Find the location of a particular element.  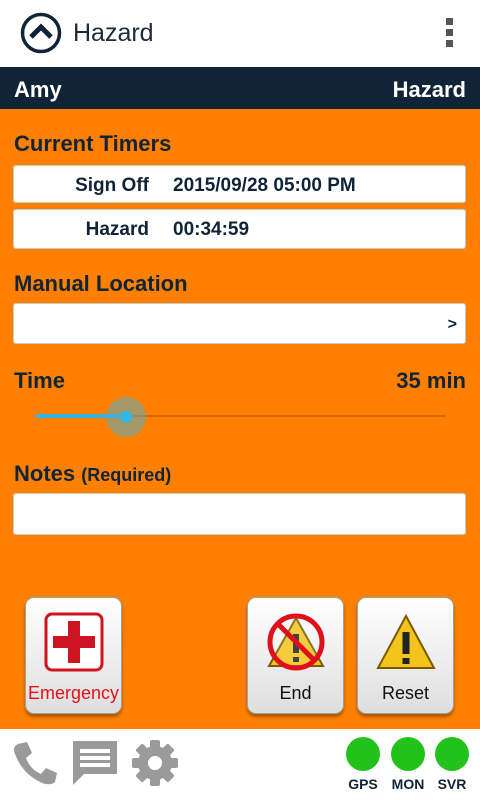

timers-title: Current Timers is located at coordinates (93, 143).